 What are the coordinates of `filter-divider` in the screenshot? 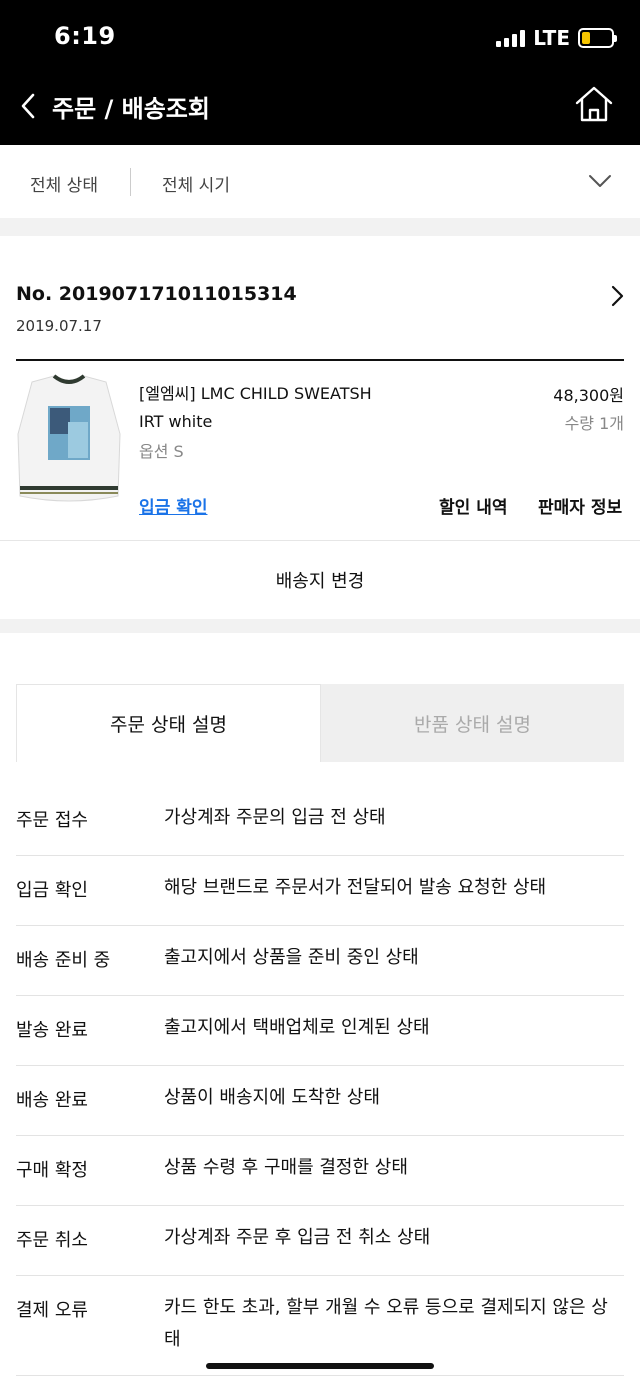 It's located at (130, 182).